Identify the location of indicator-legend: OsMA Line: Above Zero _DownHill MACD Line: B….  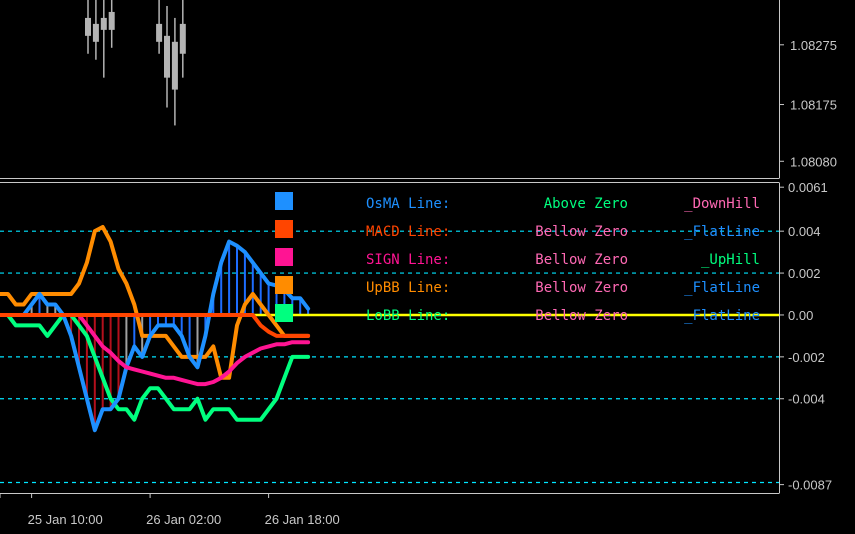
(517, 258).